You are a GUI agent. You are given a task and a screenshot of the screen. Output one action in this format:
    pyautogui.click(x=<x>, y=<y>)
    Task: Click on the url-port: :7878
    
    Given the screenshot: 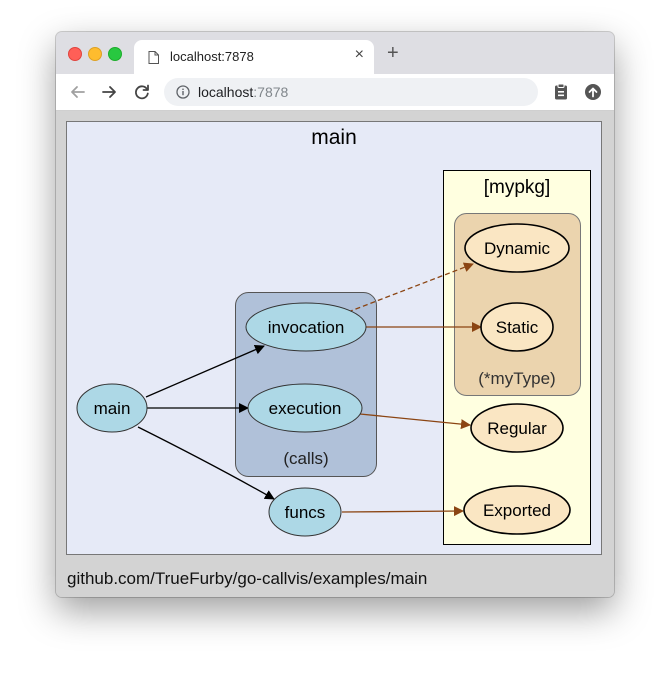 What is the action you would take?
    pyautogui.click(x=271, y=92)
    